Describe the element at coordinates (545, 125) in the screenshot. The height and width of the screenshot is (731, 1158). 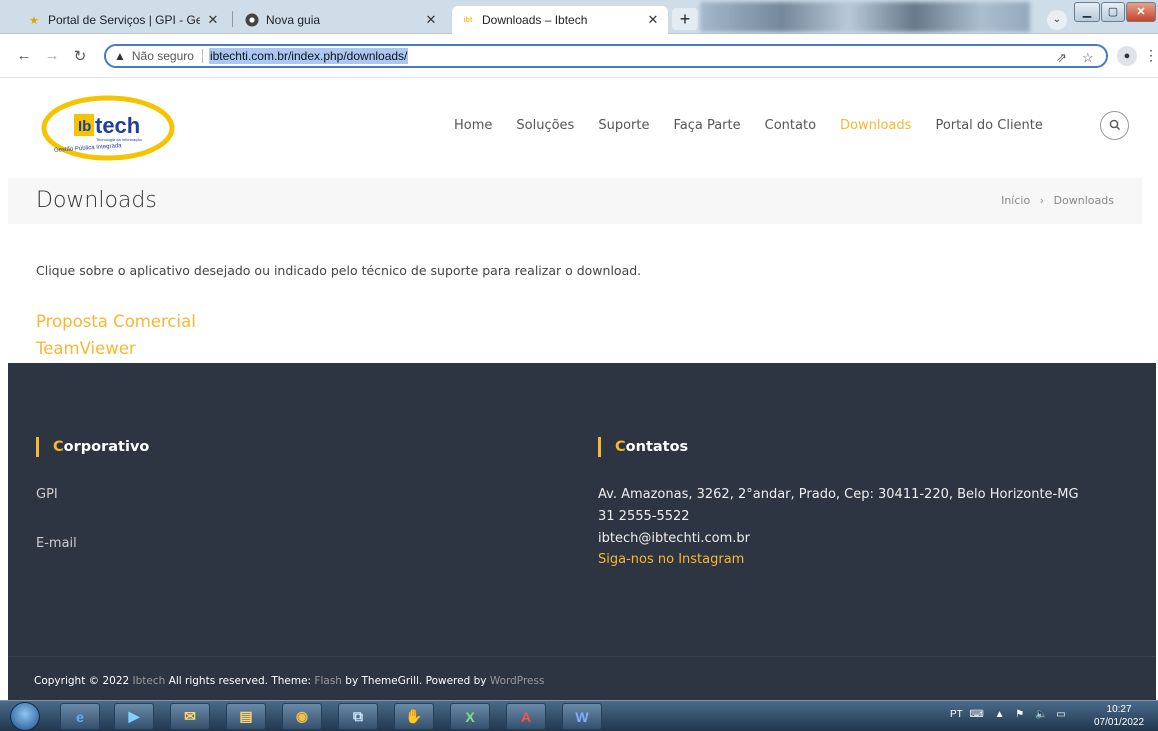
I see `nav-solucoes: Soluções` at that location.